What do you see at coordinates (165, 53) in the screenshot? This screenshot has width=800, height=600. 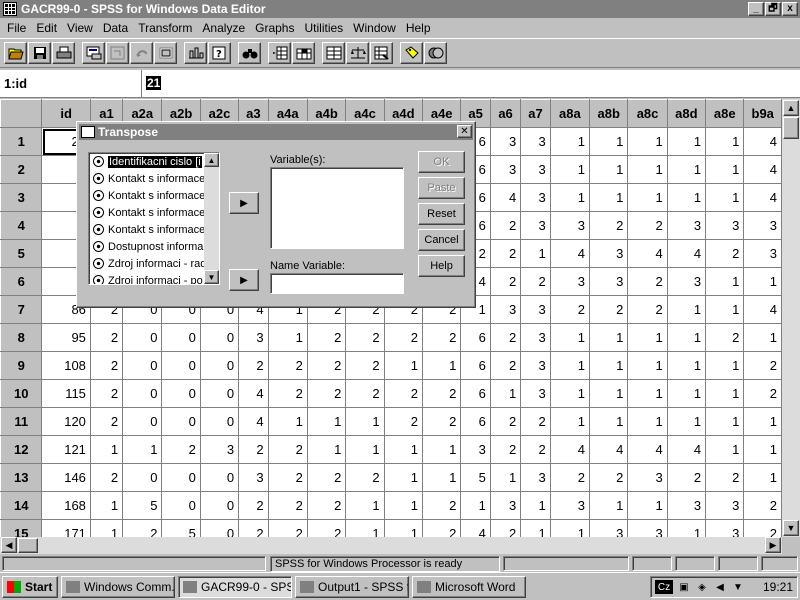 I see `goto-case-icon` at bounding box center [165, 53].